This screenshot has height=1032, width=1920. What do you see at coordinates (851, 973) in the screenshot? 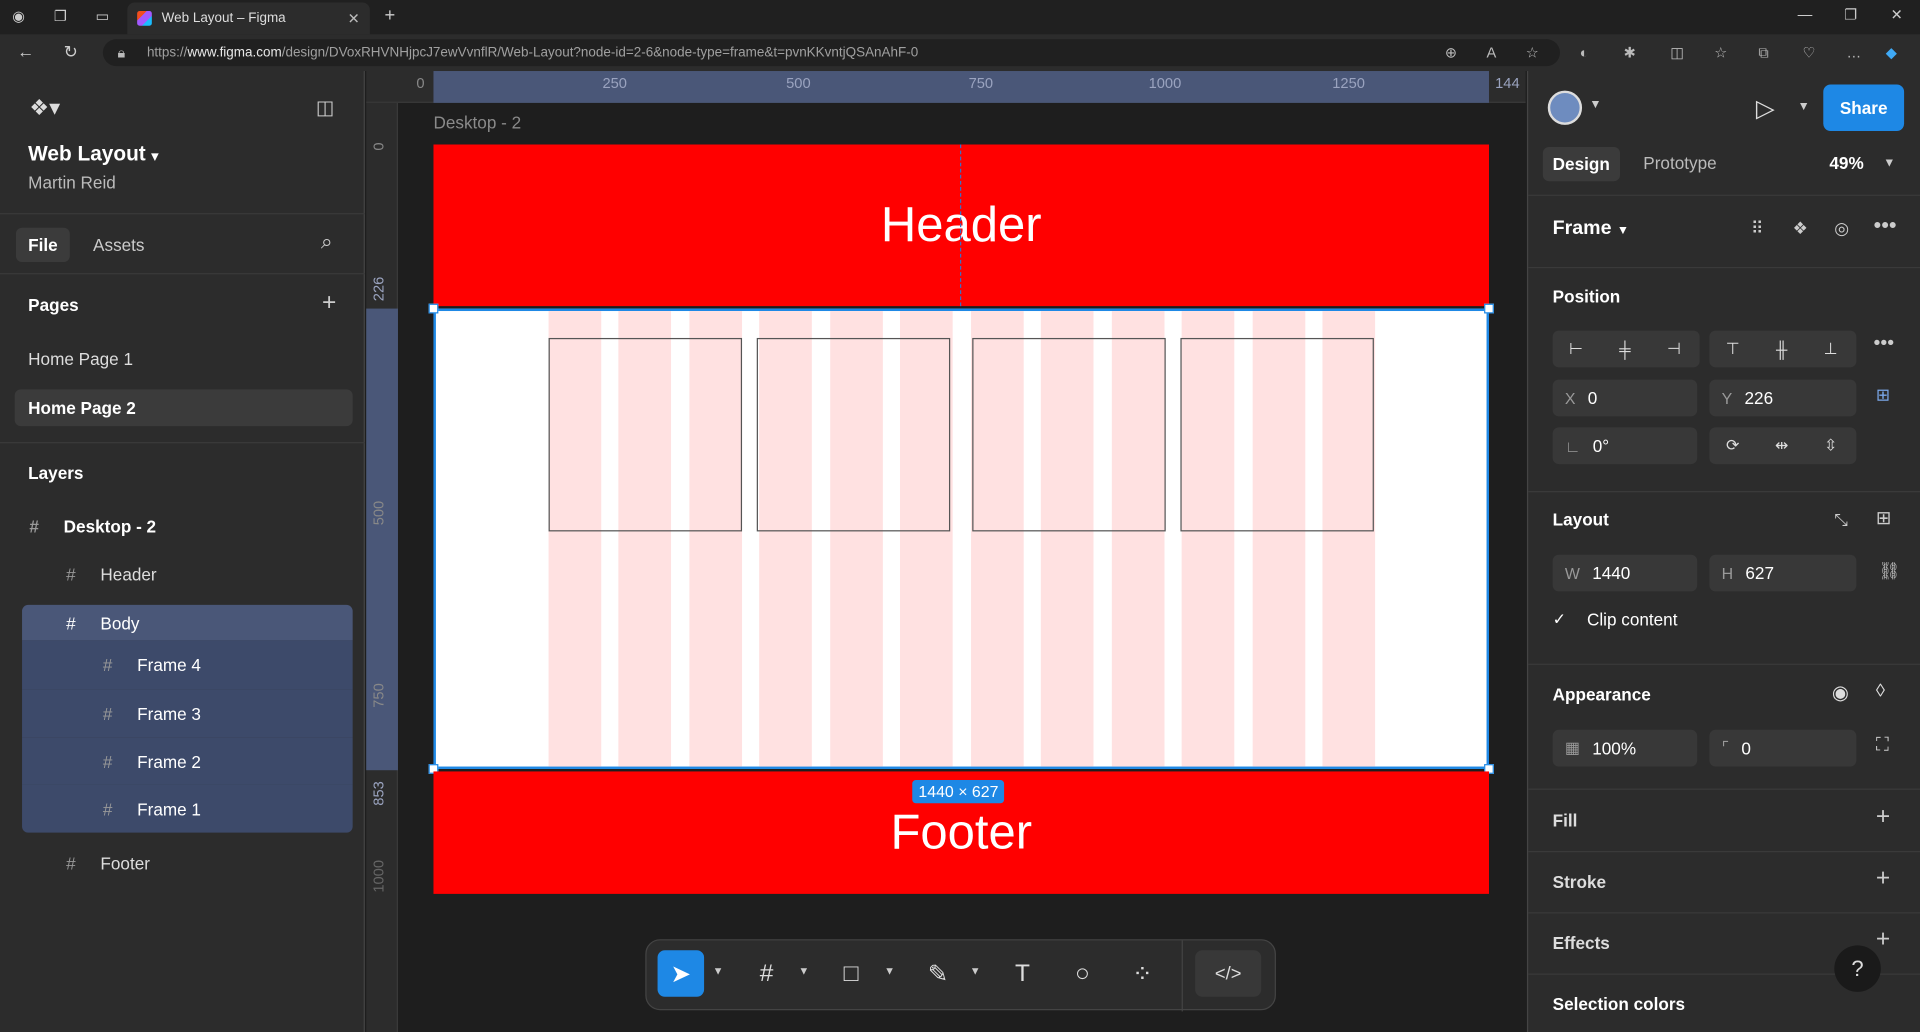
I see `rectangle-tool-icon: □` at bounding box center [851, 973].